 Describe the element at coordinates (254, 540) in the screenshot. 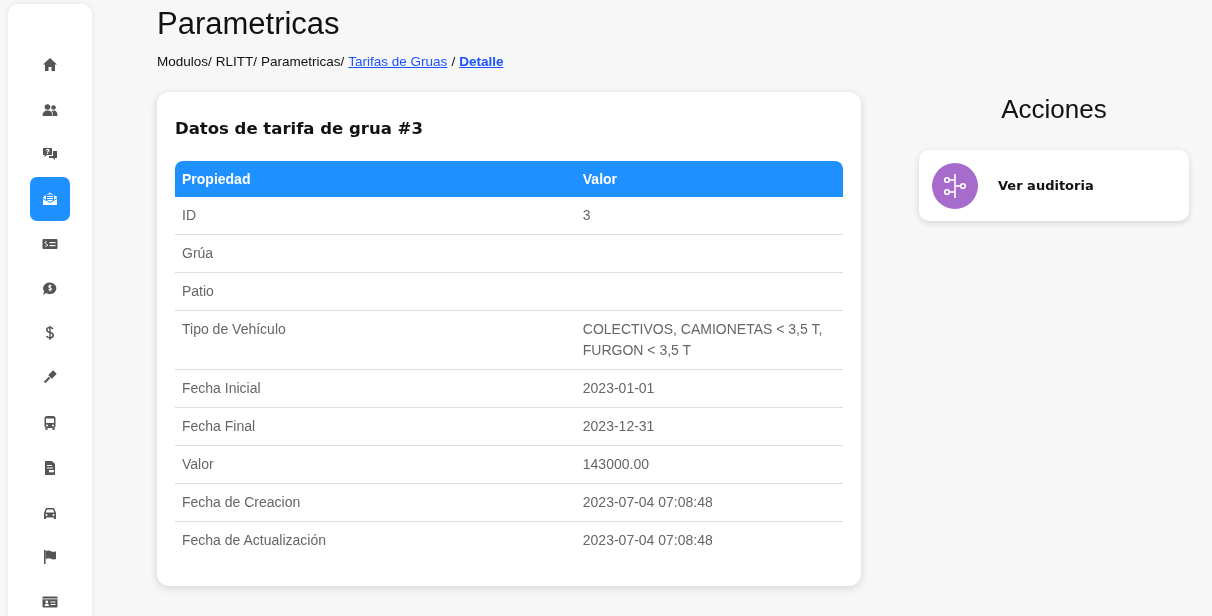

I see `table-cell: Fecha de Actualización` at that location.